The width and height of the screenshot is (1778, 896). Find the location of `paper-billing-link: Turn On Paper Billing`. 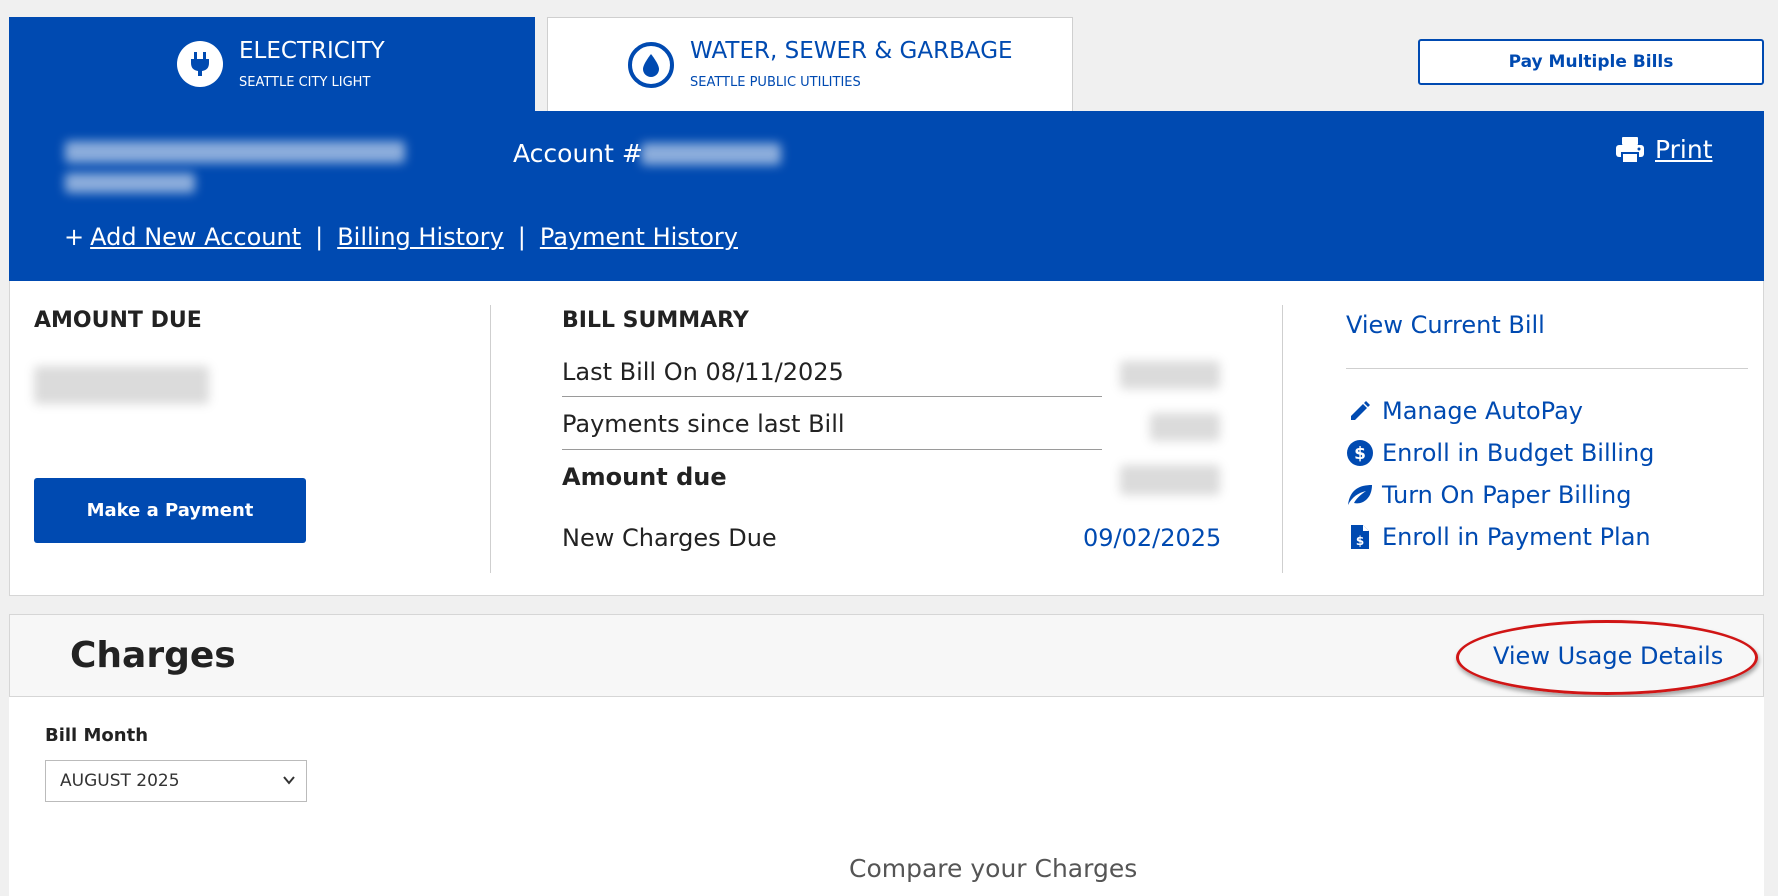

paper-billing-link: Turn On Paper Billing is located at coordinates (1488, 495).